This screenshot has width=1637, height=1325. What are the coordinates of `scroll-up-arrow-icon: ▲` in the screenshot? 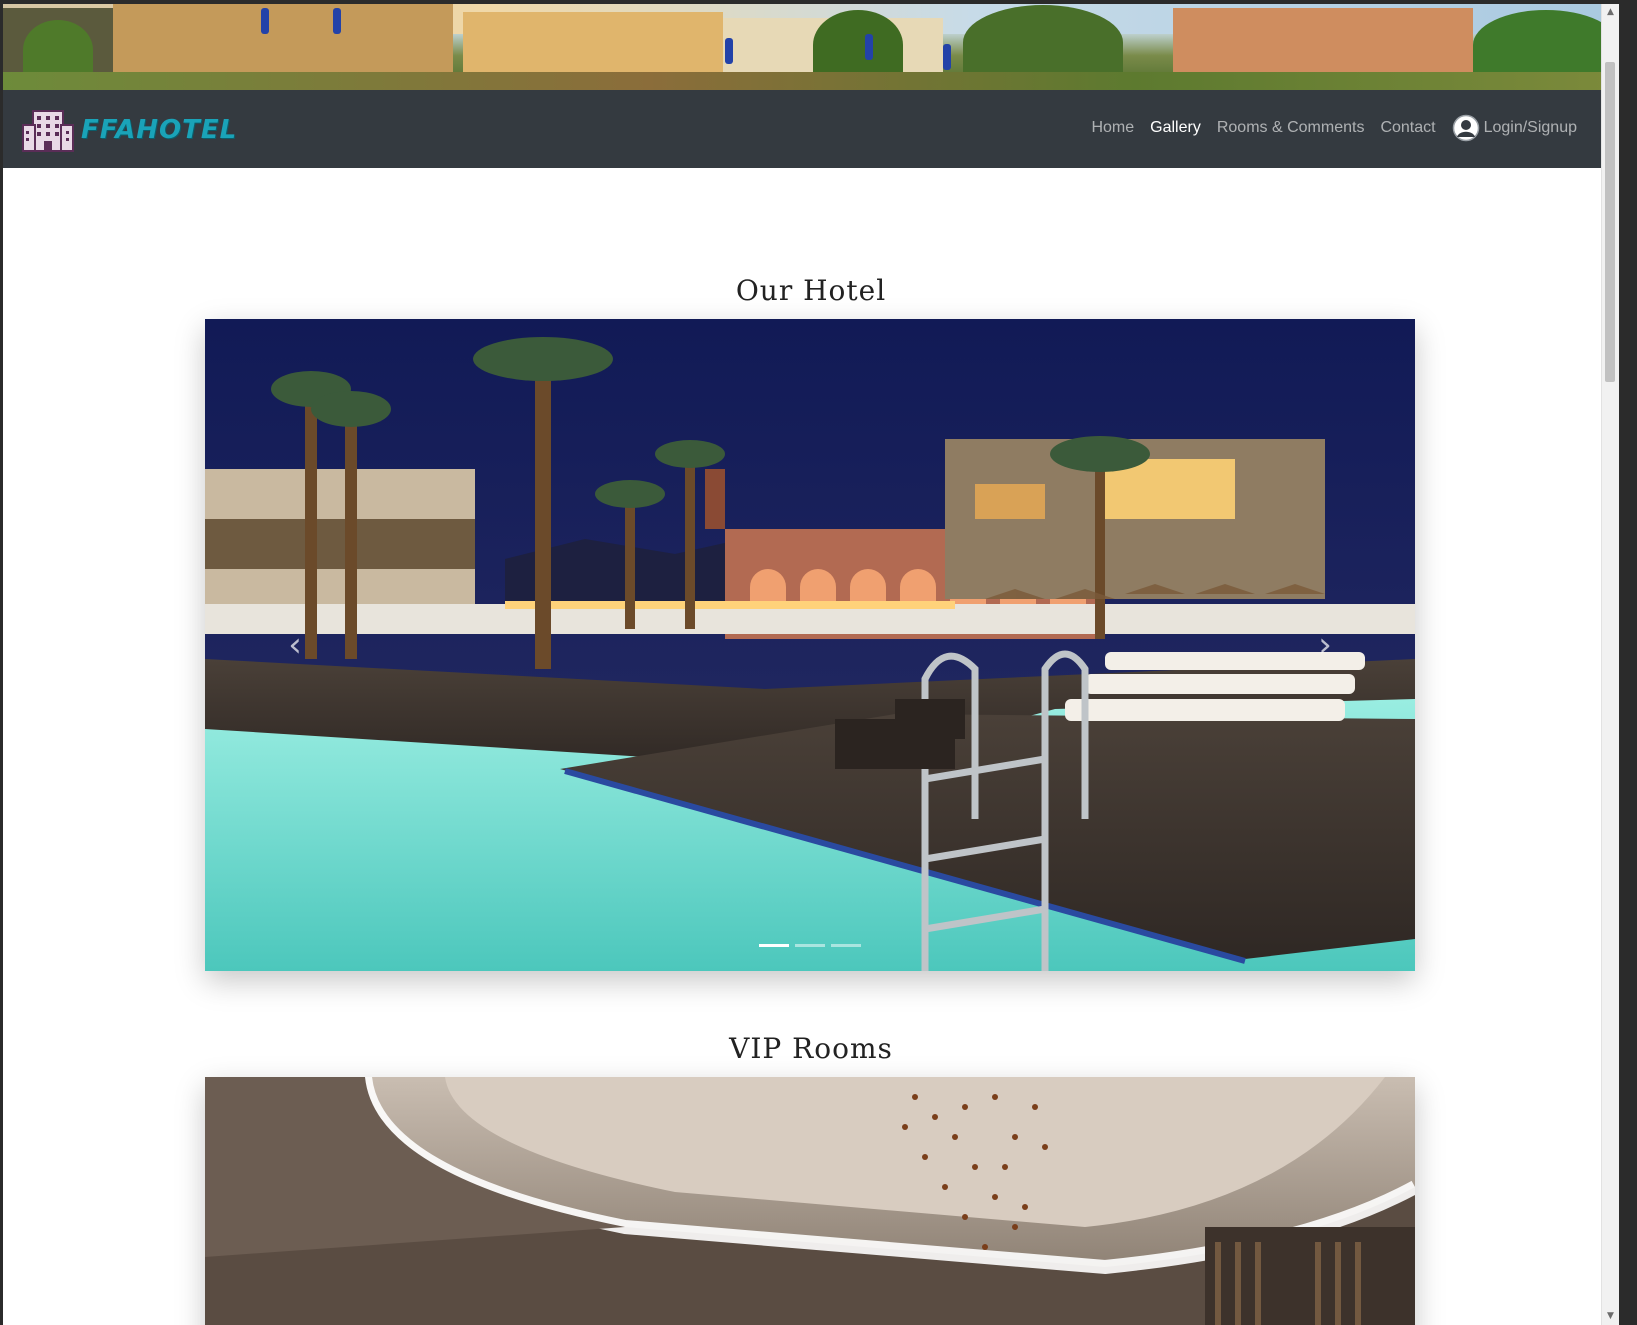 It's located at (1610, 12).